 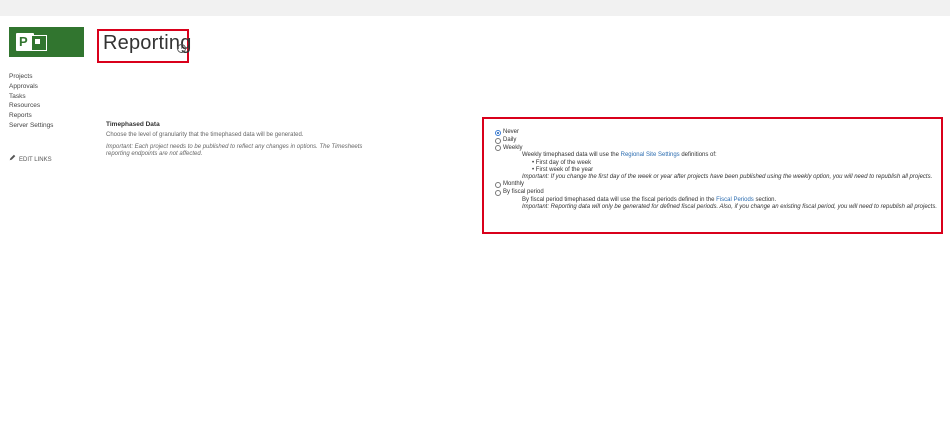 I want to click on radio-weekly, so click(x=498, y=148).